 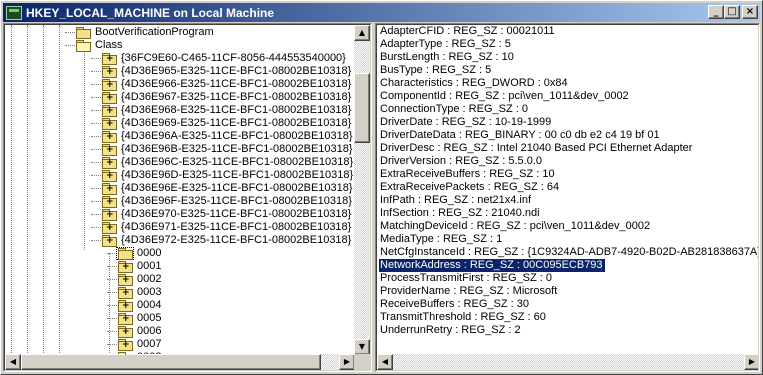 I want to click on tree-item: + {4D36E969-E325-11CE-BFC1-08002BE10318}, so click(x=226, y=123).